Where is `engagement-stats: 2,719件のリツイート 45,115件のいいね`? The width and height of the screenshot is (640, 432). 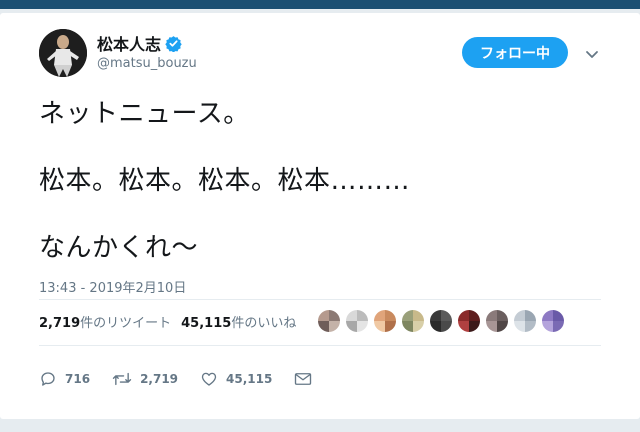 engagement-stats: 2,719件のリツイート 45,115件のいいね is located at coordinates (167, 321).